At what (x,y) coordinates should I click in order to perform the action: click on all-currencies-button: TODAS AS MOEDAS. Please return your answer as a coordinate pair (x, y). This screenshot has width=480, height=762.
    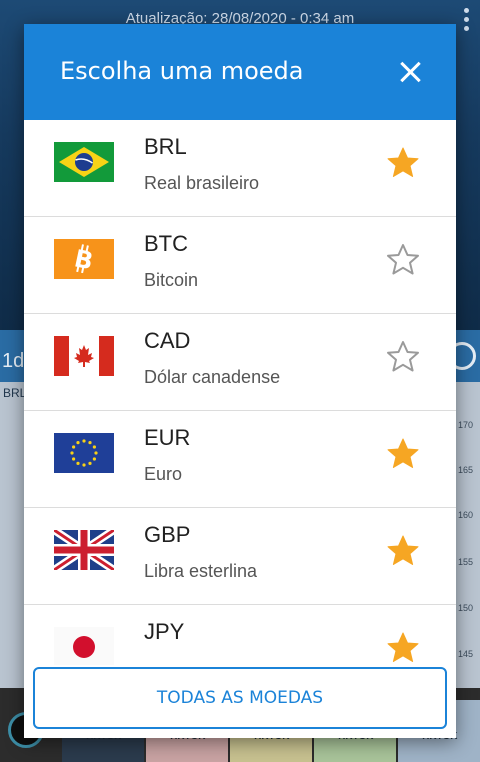
    Looking at the image, I should click on (240, 698).